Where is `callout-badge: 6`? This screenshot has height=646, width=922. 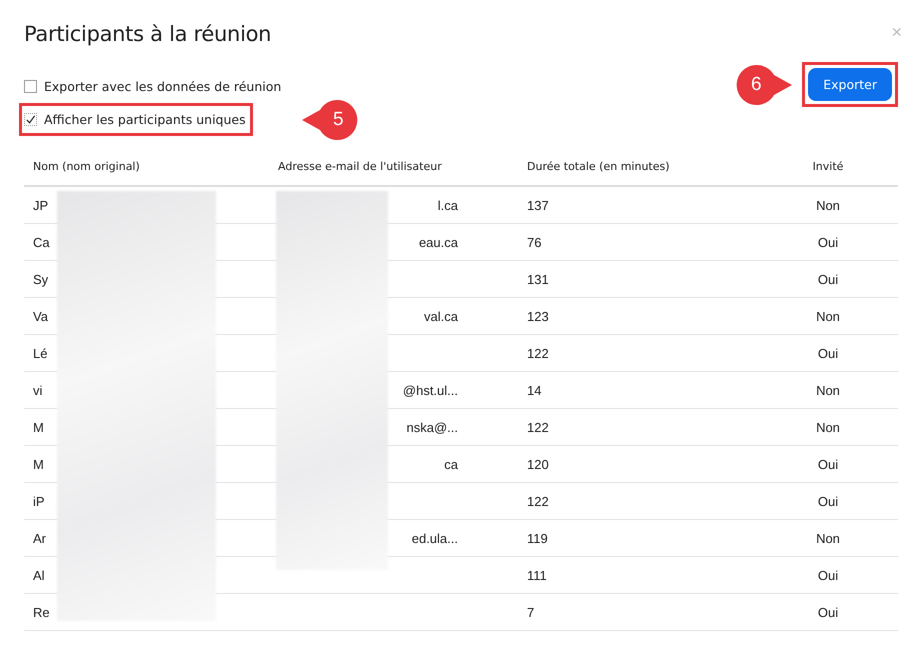 callout-badge: 6 is located at coordinates (764, 85).